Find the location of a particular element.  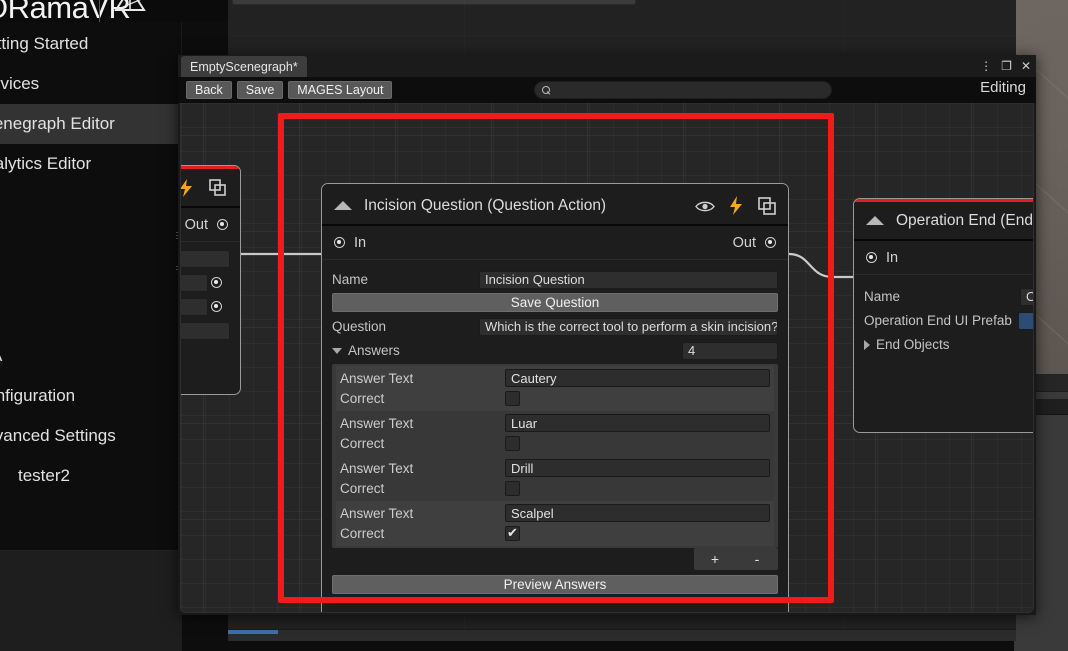

sidebar-item-user-account: tester2 is located at coordinates (91, 476).